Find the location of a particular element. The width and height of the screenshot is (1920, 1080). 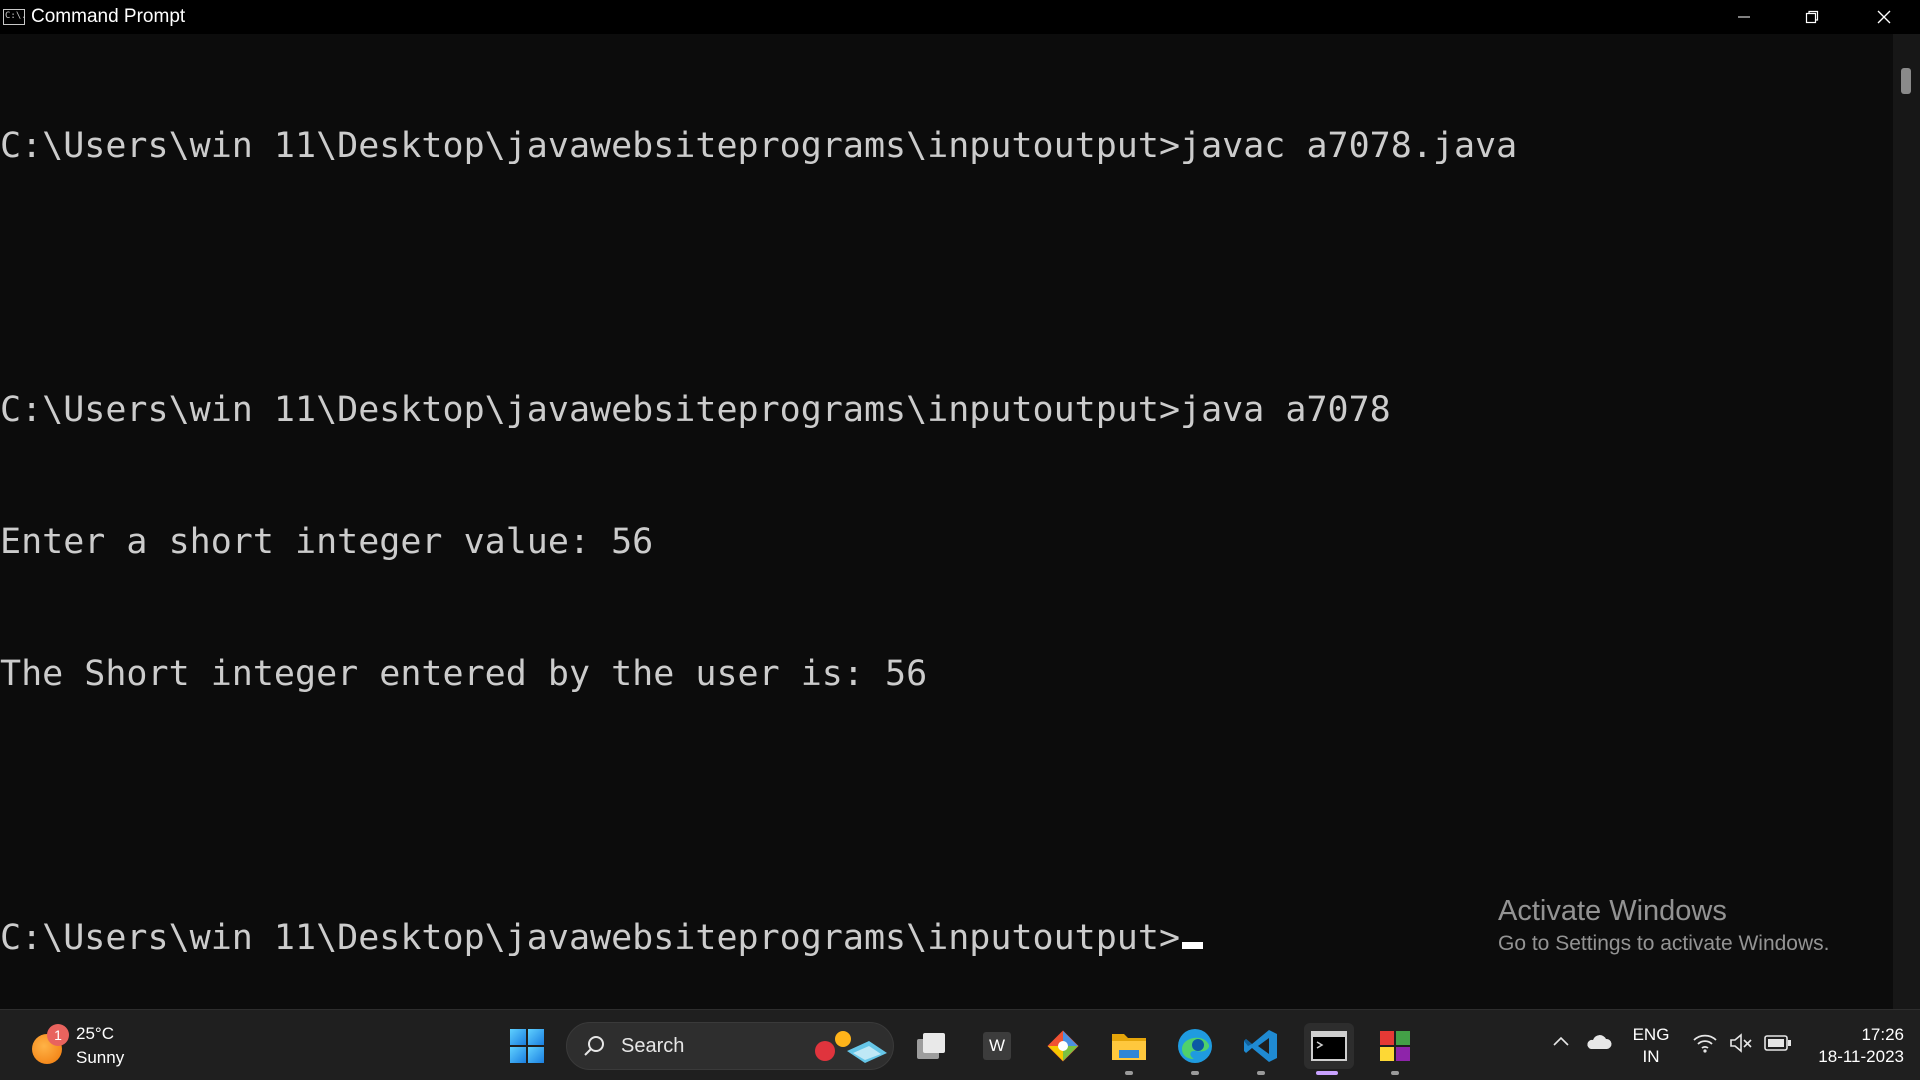

chevron-up-icon is located at coordinates (1561, 1042).